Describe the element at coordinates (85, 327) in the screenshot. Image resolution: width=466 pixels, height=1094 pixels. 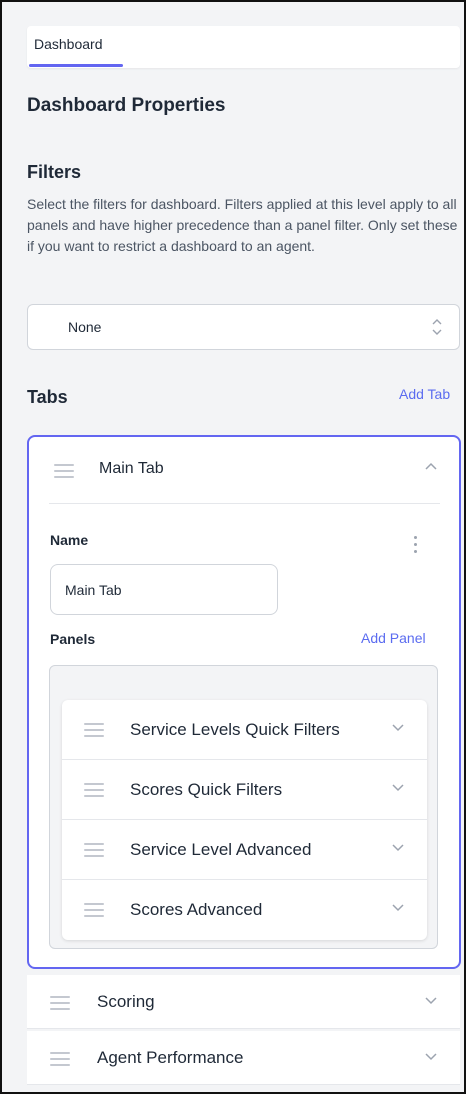
I see `filters-select-value: None` at that location.